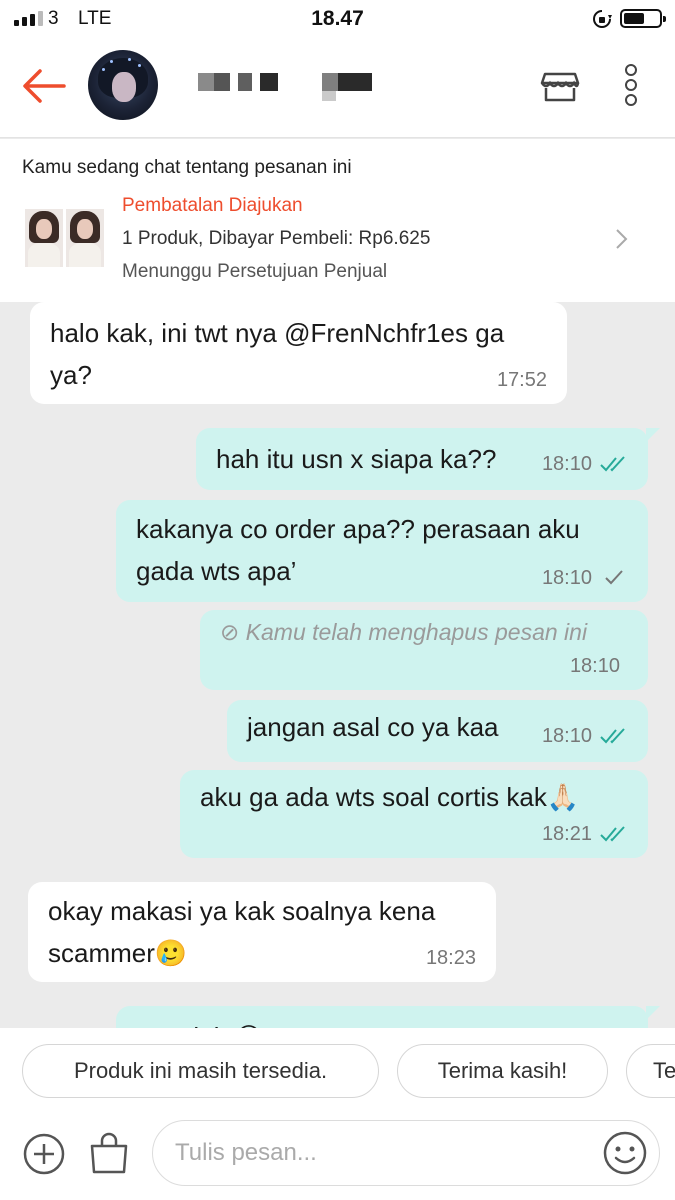 The image size is (675, 1200). Describe the element at coordinates (502, 1071) in the screenshot. I see `quick-reply-chip: Terima kasih!` at that location.